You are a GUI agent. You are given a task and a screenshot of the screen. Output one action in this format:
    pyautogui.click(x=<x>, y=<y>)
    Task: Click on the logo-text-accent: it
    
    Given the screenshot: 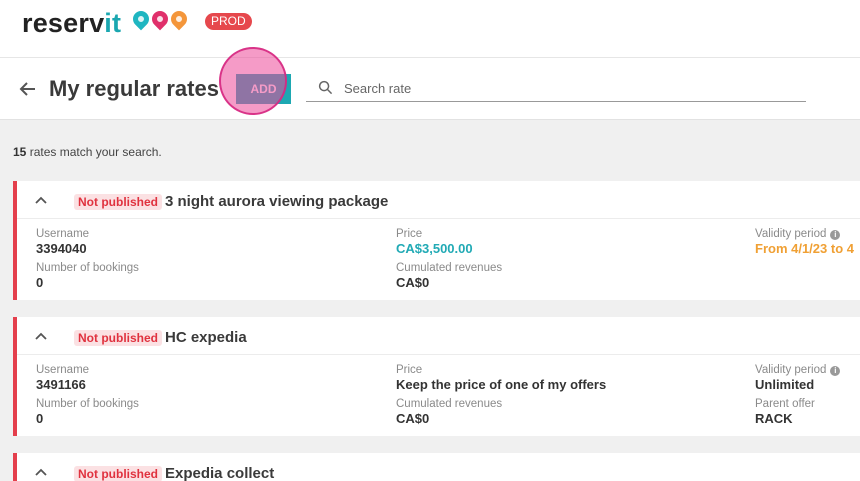 What is the action you would take?
    pyautogui.click(x=113, y=23)
    